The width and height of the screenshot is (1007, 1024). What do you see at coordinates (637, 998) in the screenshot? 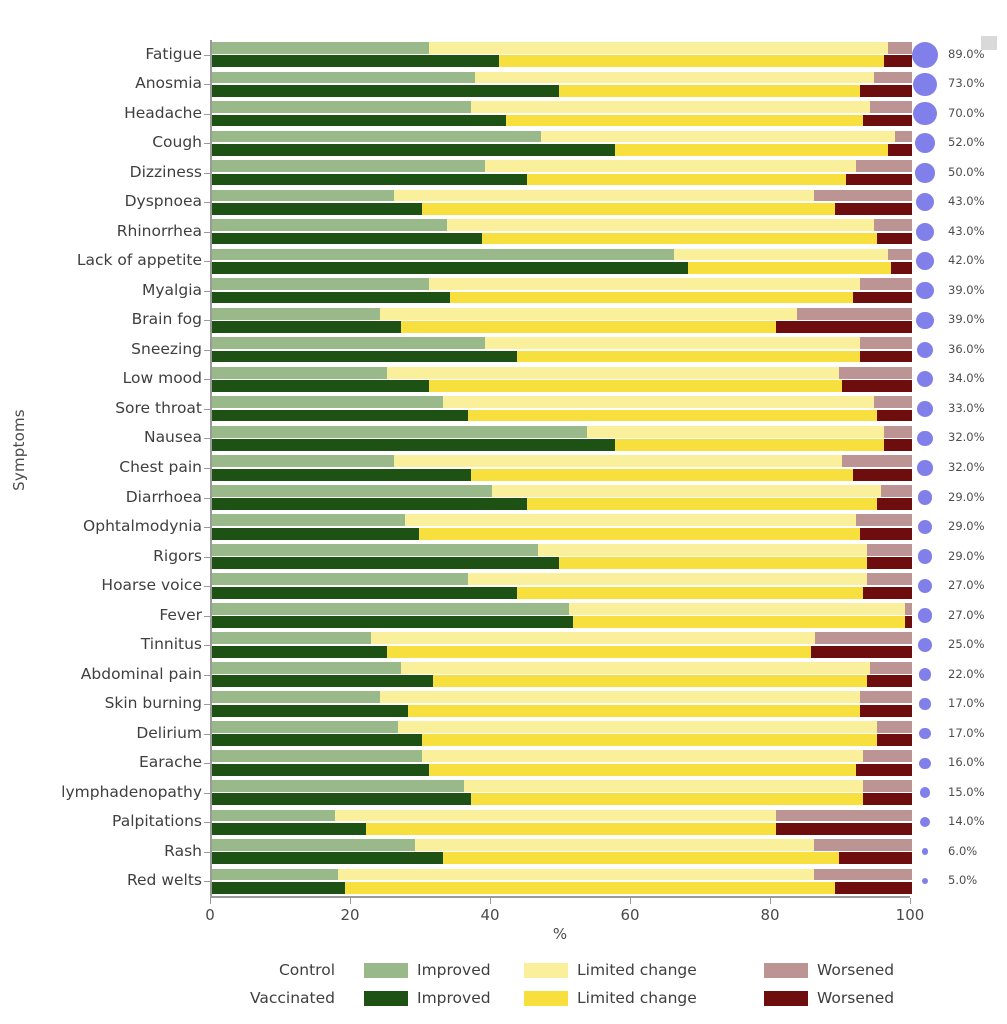
I see `legend-label-vaccinated-limited-change: Limited change` at bounding box center [637, 998].